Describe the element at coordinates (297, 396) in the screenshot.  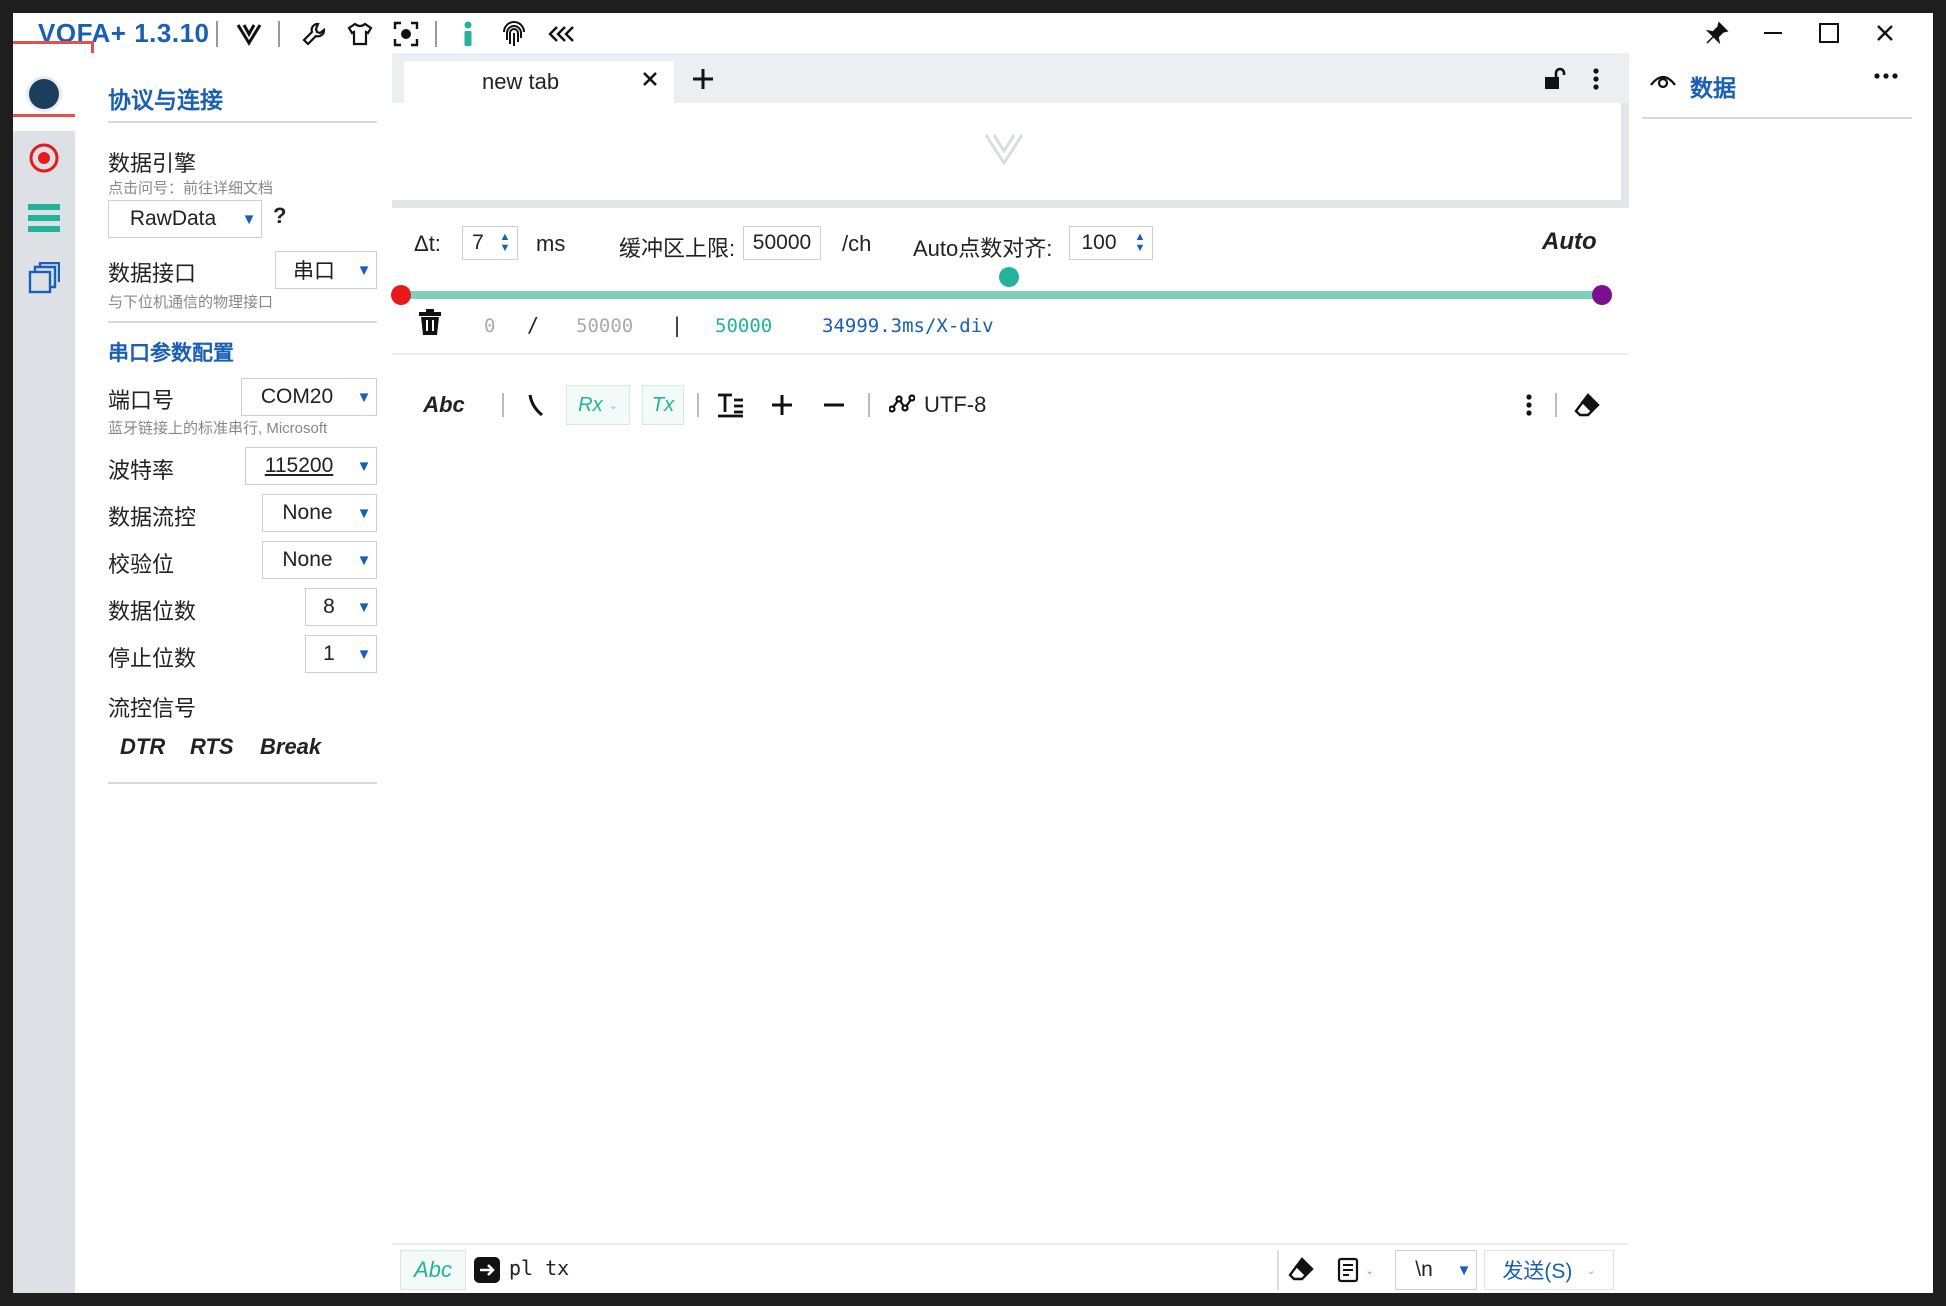
I see `port-value: COM20` at that location.